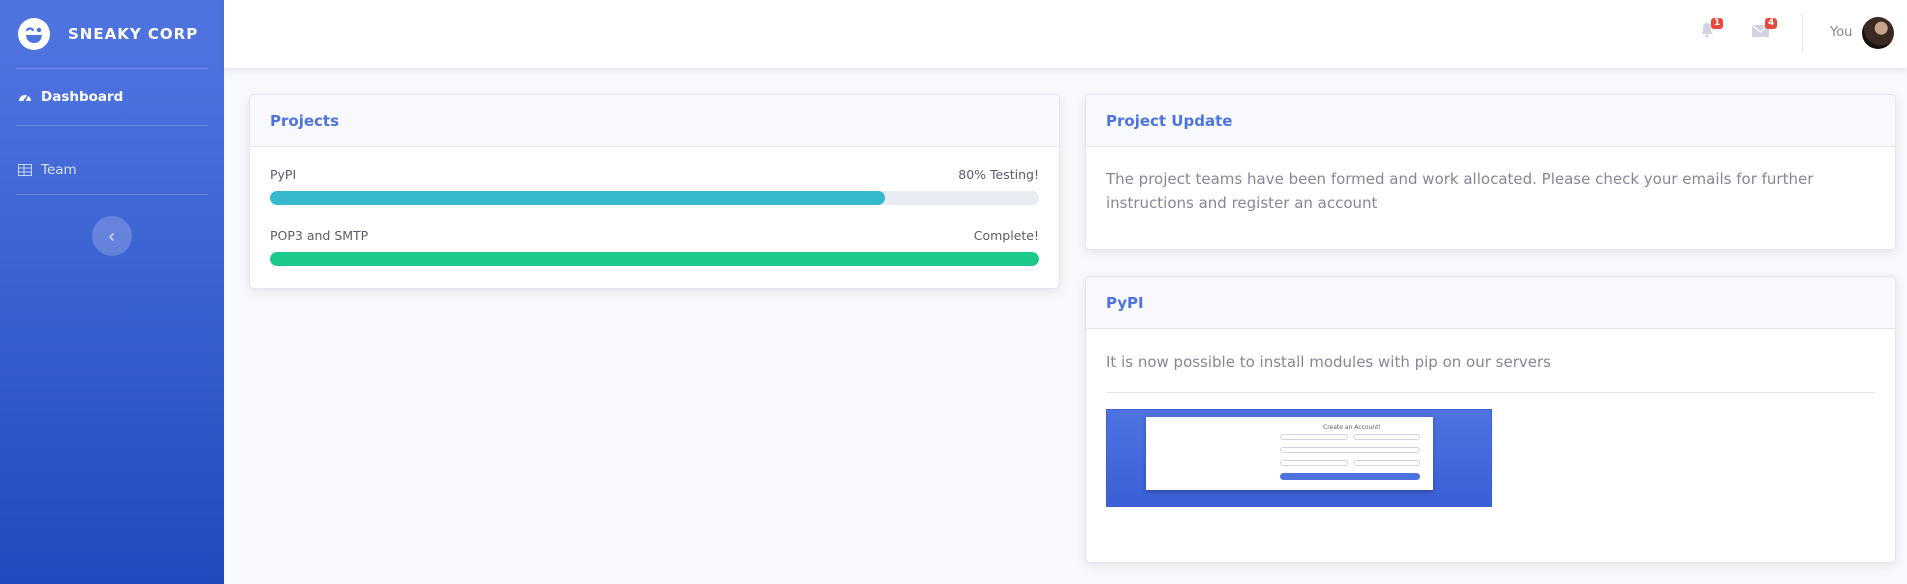  What do you see at coordinates (25, 170) in the screenshot?
I see `table-icon` at bounding box center [25, 170].